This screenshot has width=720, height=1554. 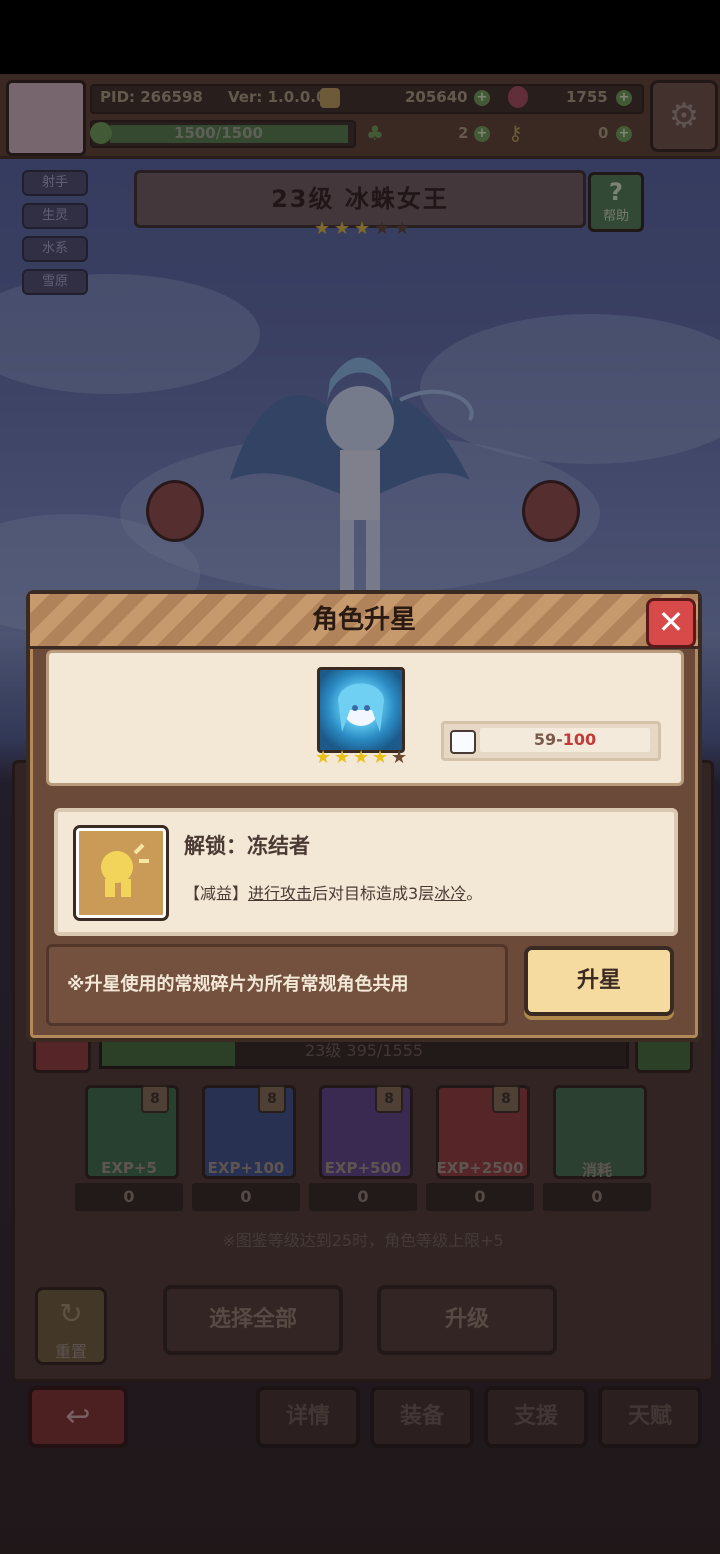 I want to click on skill-icon, so click(x=121, y=873).